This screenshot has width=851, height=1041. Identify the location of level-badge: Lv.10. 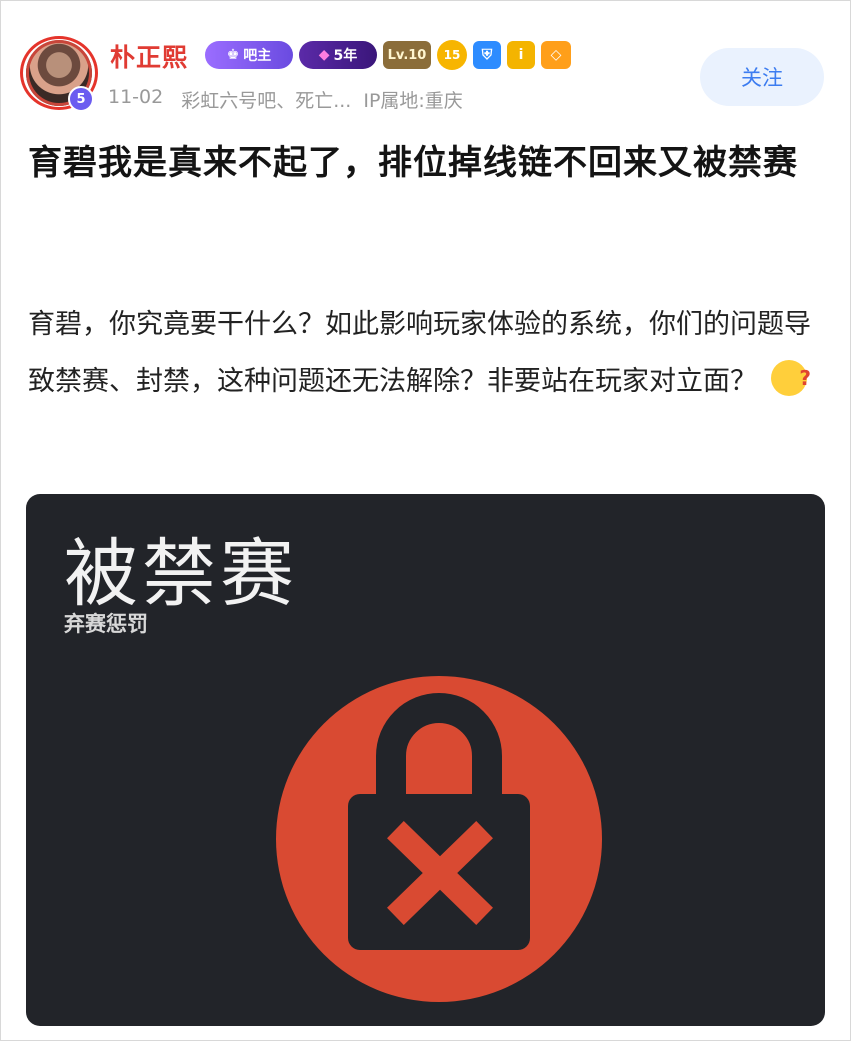
(407, 55).